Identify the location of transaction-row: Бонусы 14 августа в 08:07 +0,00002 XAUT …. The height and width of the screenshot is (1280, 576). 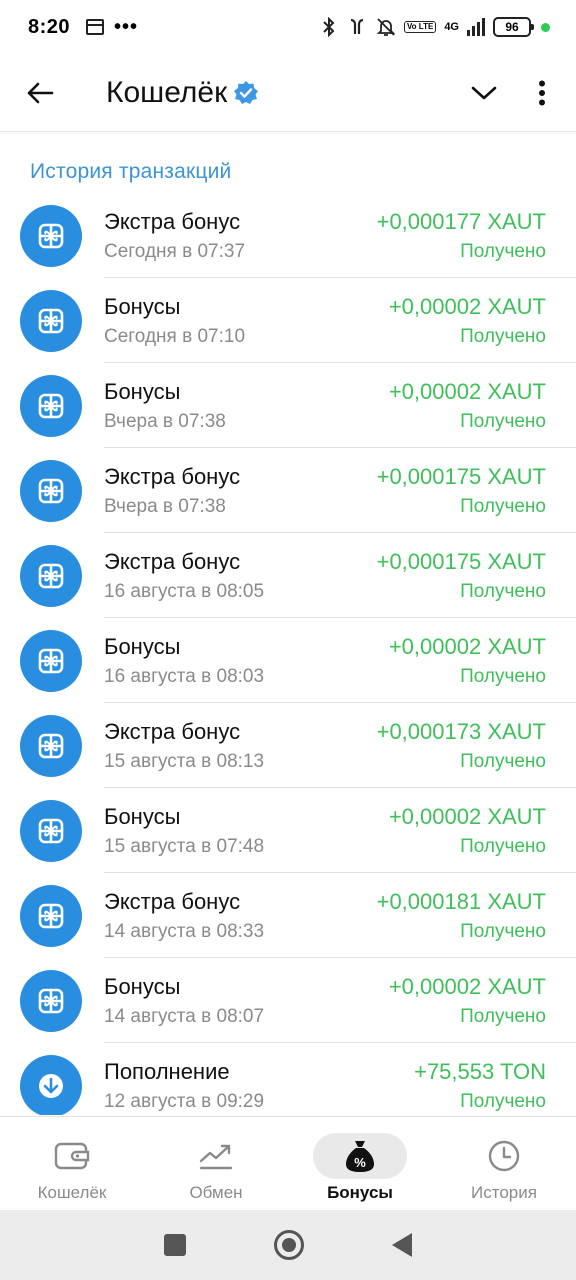
(288, 1000).